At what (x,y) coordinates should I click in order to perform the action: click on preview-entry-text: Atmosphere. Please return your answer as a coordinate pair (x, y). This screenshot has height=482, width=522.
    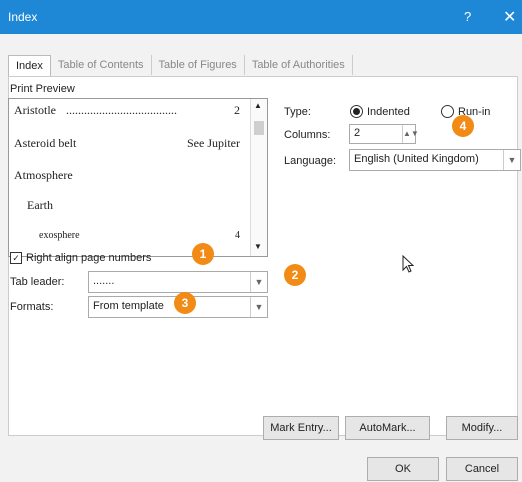
    Looking at the image, I should click on (43, 175).